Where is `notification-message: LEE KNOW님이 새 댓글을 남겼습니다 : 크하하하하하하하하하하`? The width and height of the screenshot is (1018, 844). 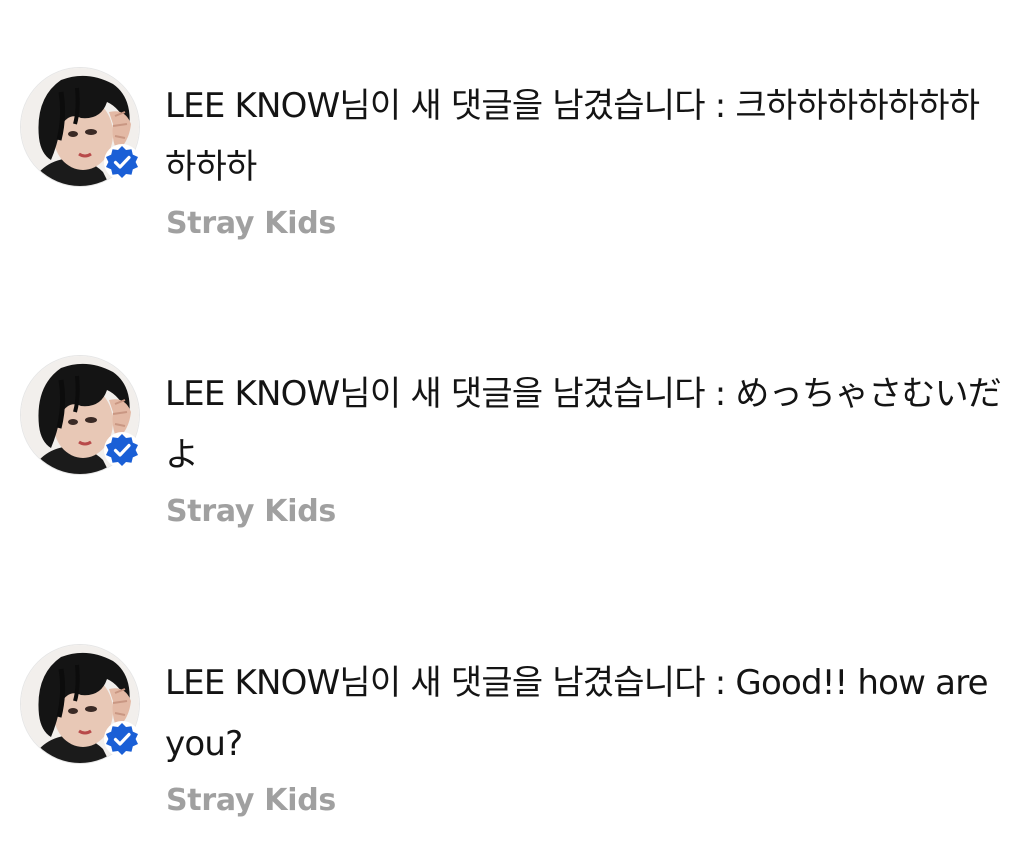
notification-message: LEE KNOW님이 새 댓글을 남겼습니다 : 크하하하하하하하하하하 is located at coordinates (572, 136).